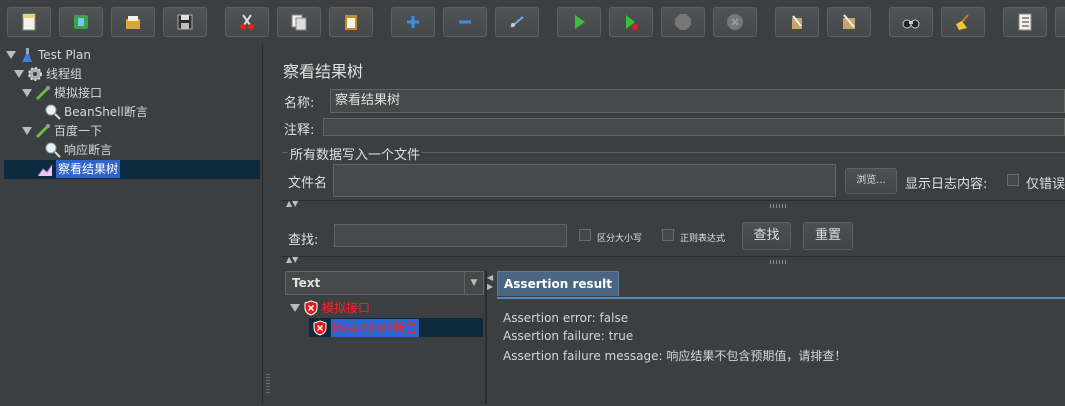 This screenshot has width=1065, height=406. I want to click on paste-icon, so click(351, 22).